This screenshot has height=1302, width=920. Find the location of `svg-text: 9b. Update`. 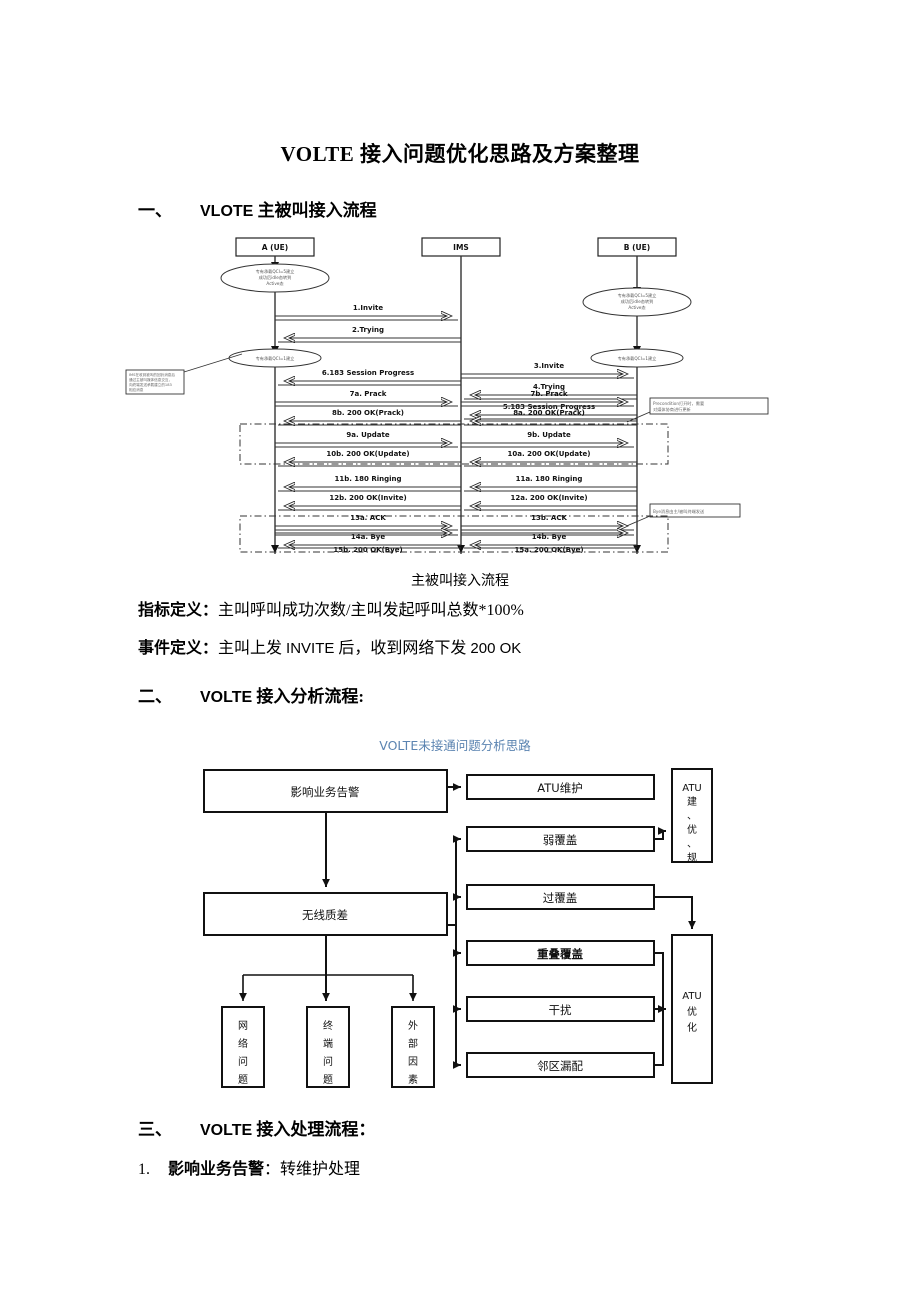

svg-text: 9b. Update is located at coordinates (549, 435).